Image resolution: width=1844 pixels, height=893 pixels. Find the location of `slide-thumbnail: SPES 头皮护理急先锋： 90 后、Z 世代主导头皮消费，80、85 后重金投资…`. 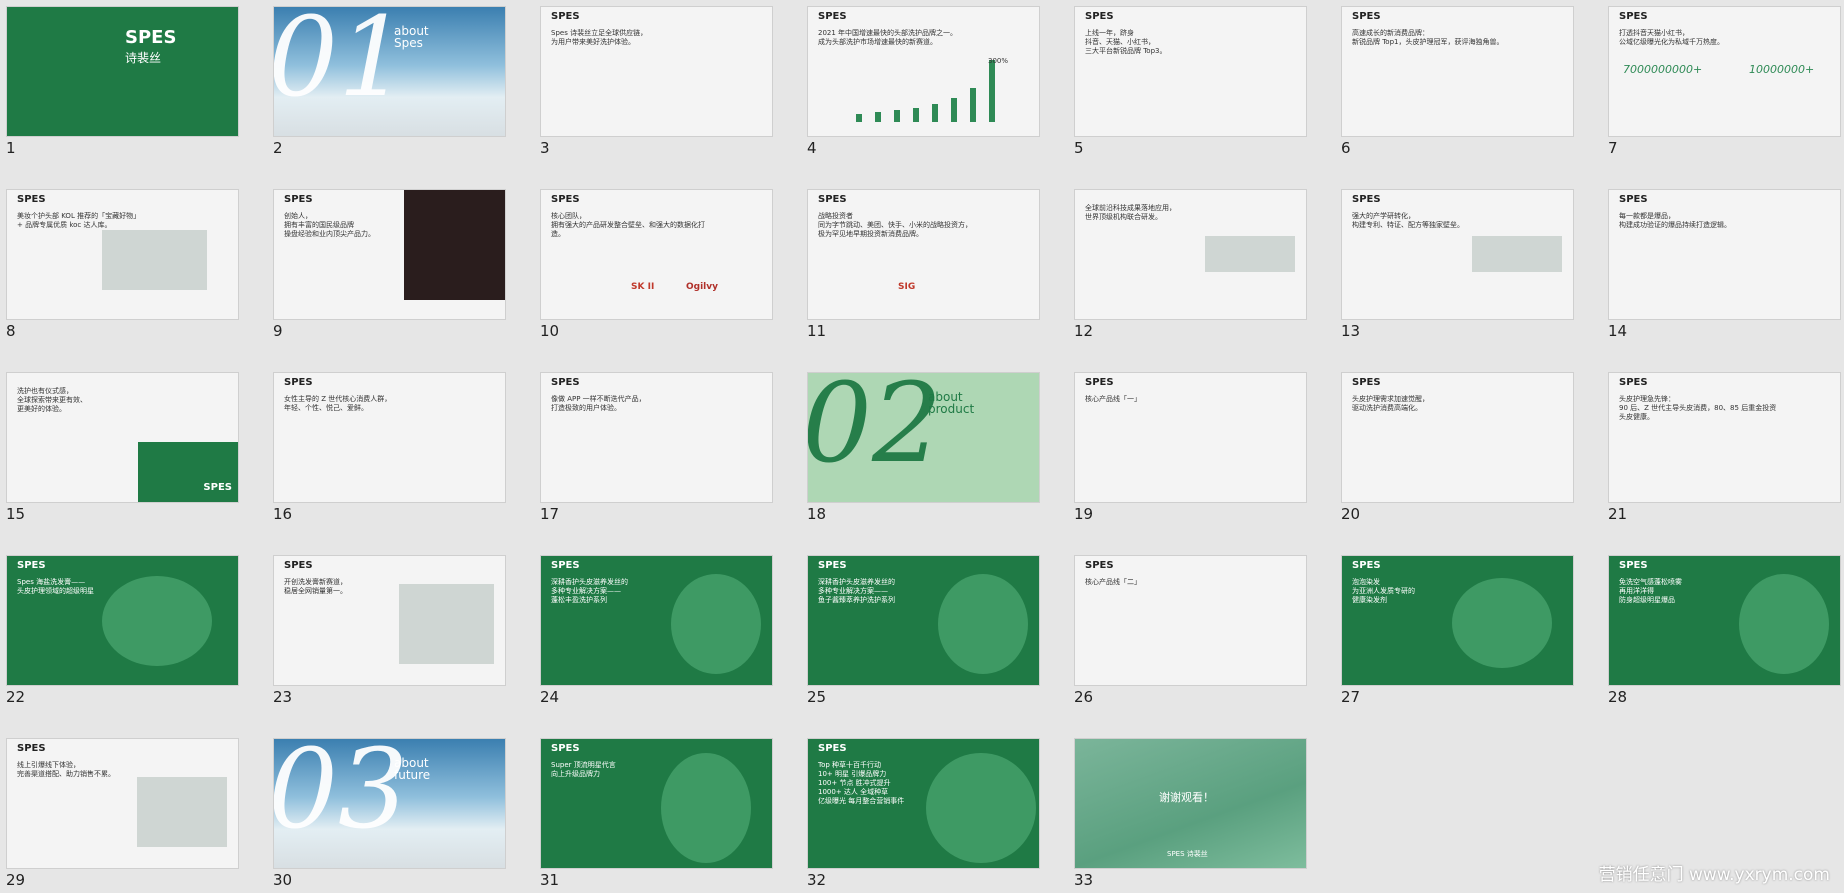

slide-thumbnail: SPES 头皮护理急先锋： 90 后、Z 世代主导头皮消费，80、85 后重金投资… is located at coordinates (1724, 437).